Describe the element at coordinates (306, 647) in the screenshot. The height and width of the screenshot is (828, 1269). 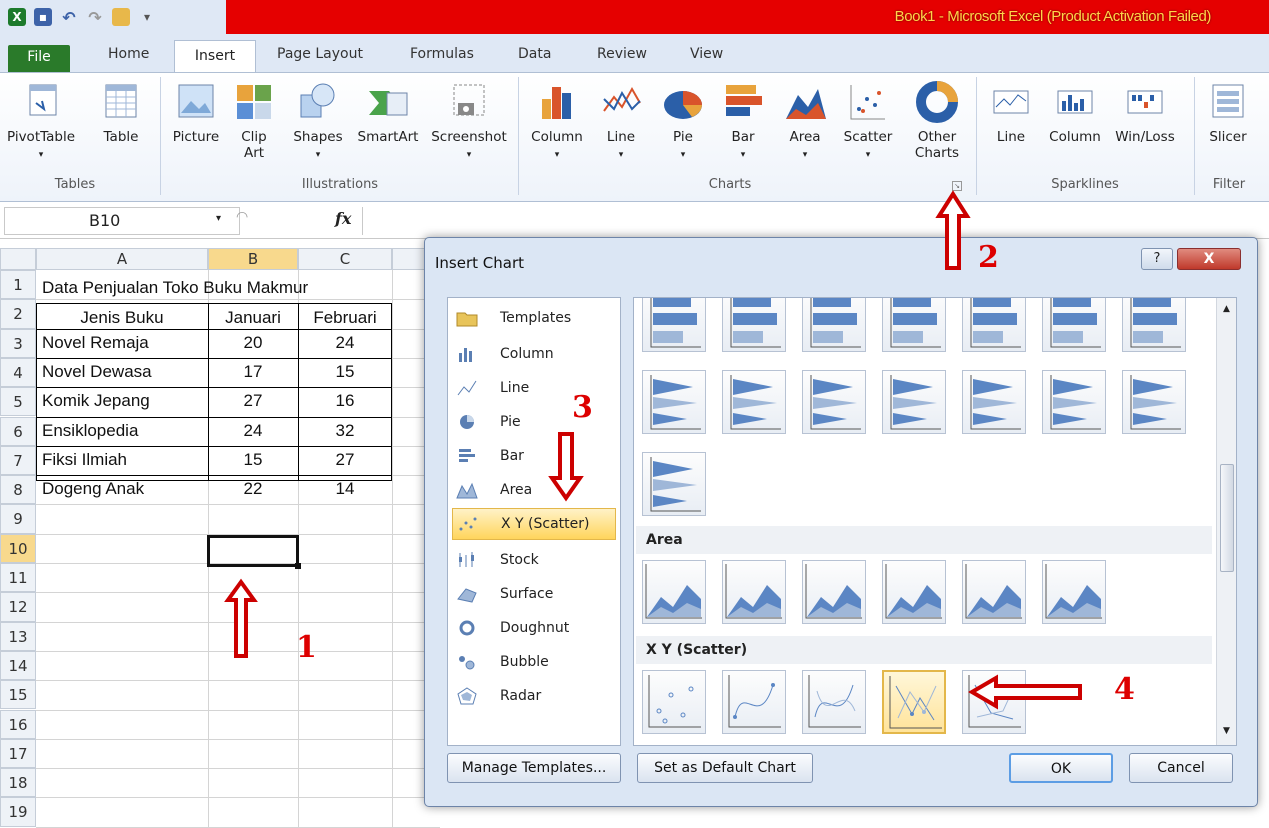
I see `annotation-1: 1` at that location.